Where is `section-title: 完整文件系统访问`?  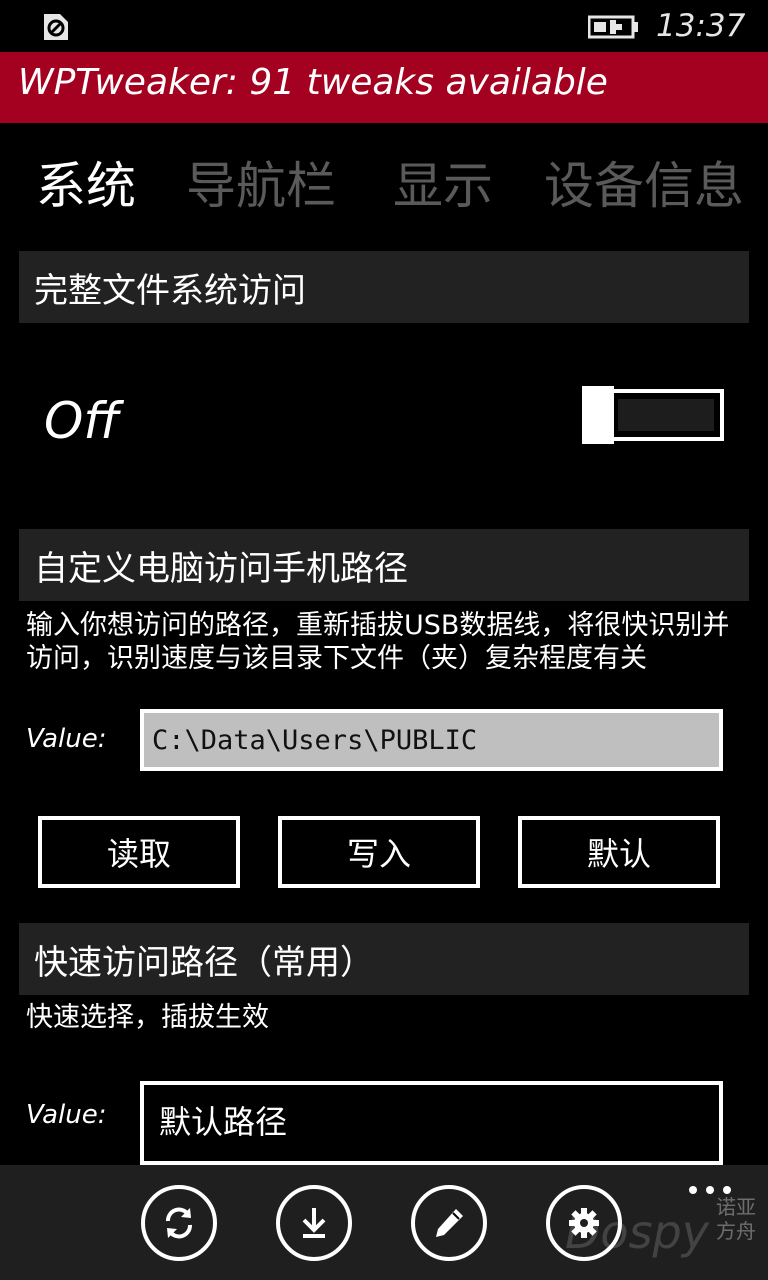
section-title: 完整文件系统访问 is located at coordinates (170, 291).